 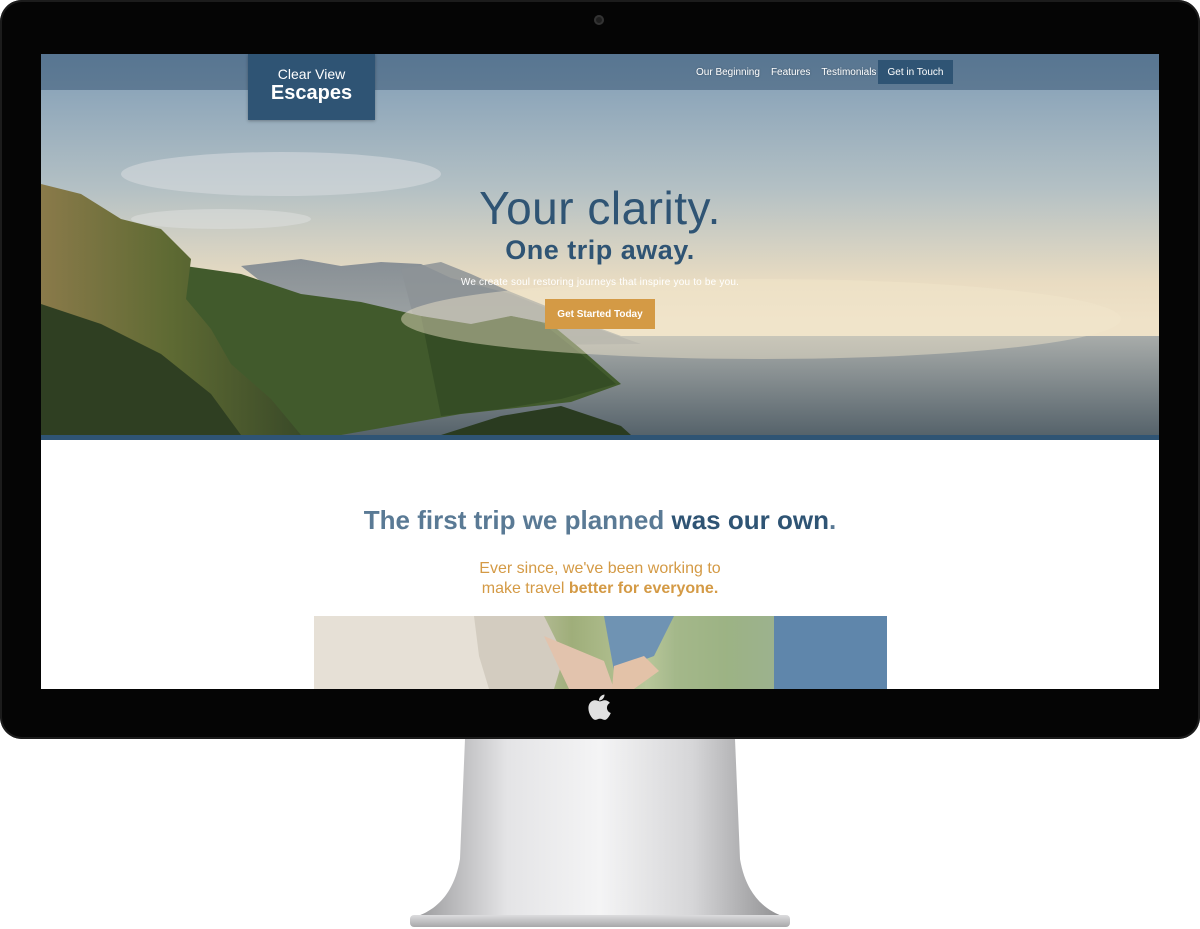 What do you see at coordinates (600, 72) in the screenshot?
I see `top-navbar` at bounding box center [600, 72].